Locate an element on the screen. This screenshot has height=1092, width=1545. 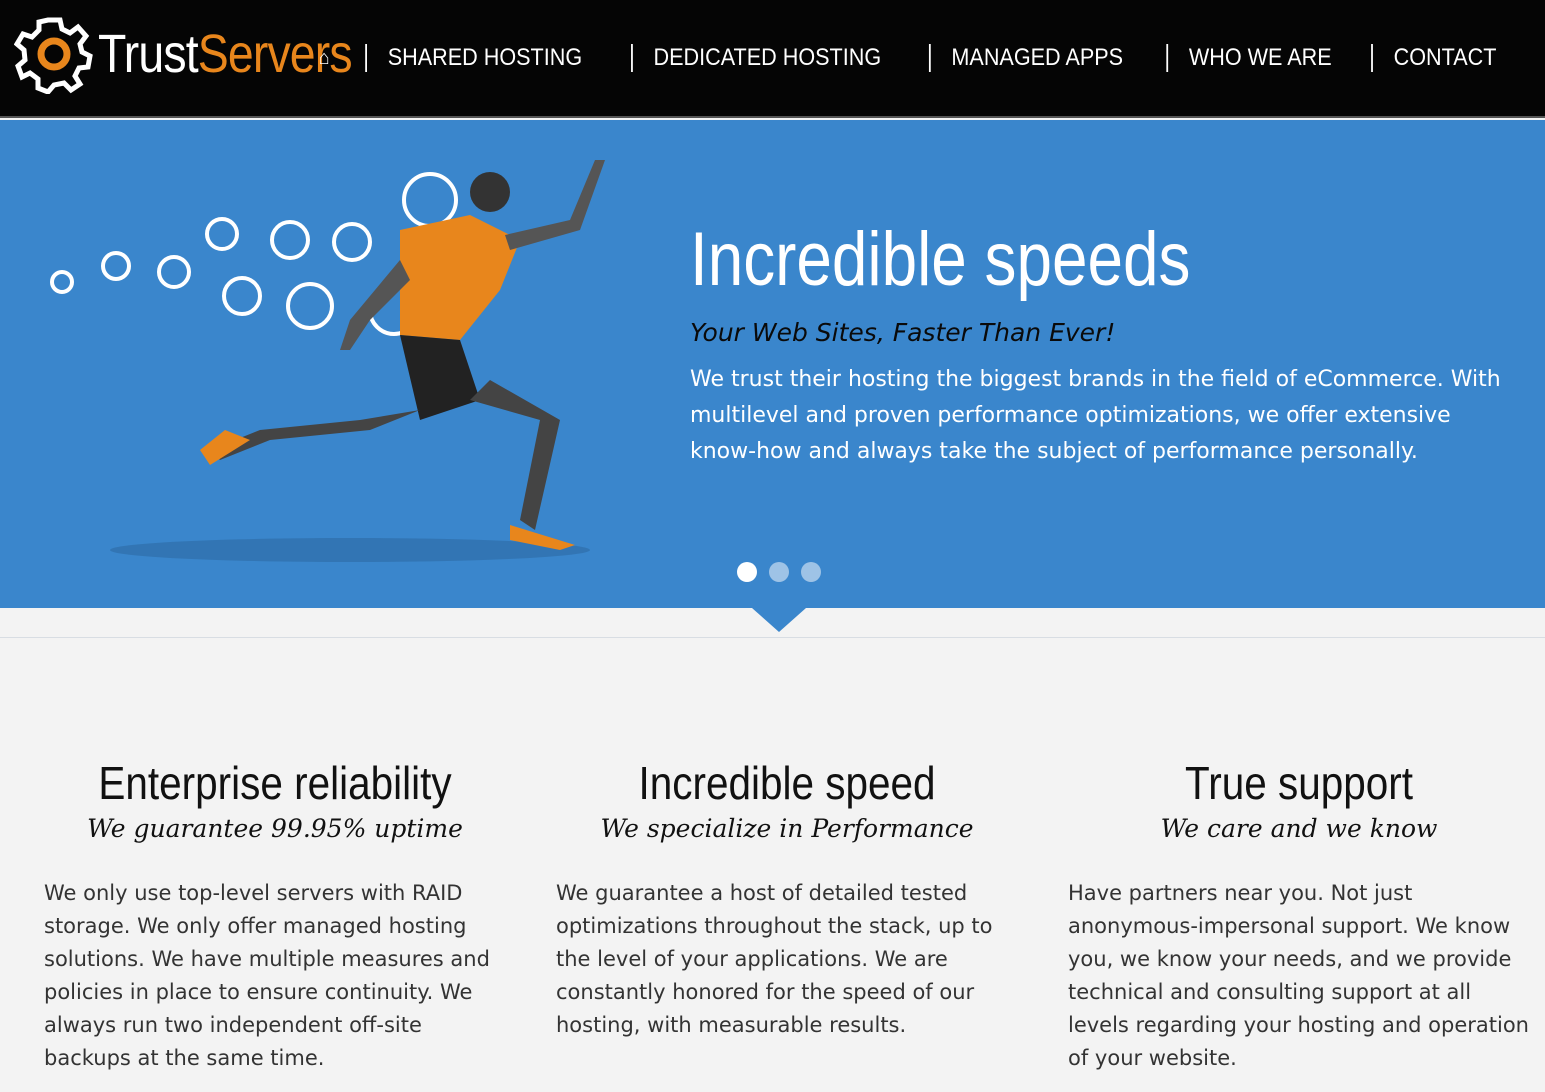
hero-pointer is located at coordinates (779, 620).